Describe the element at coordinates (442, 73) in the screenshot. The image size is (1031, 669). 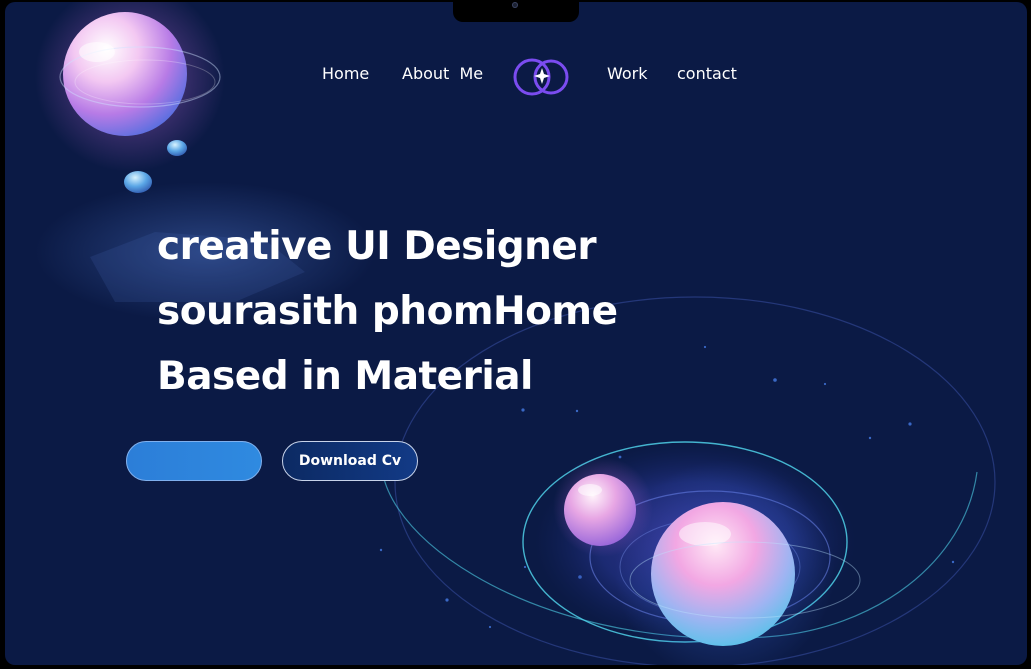
I see `nav-about-link: About Me` at that location.